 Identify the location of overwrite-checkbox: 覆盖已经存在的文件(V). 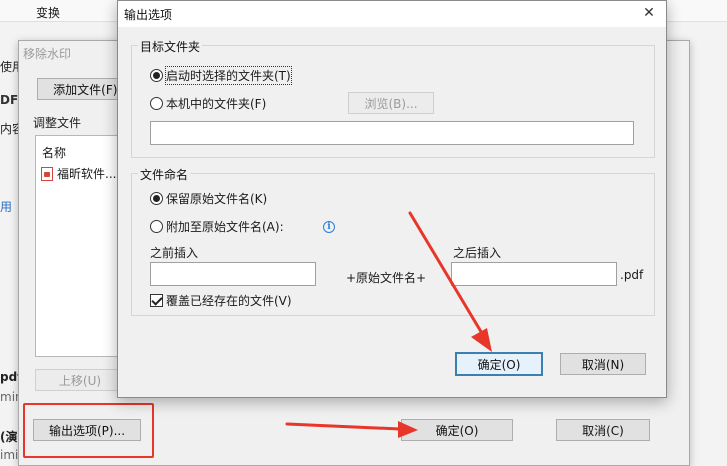
(221, 300).